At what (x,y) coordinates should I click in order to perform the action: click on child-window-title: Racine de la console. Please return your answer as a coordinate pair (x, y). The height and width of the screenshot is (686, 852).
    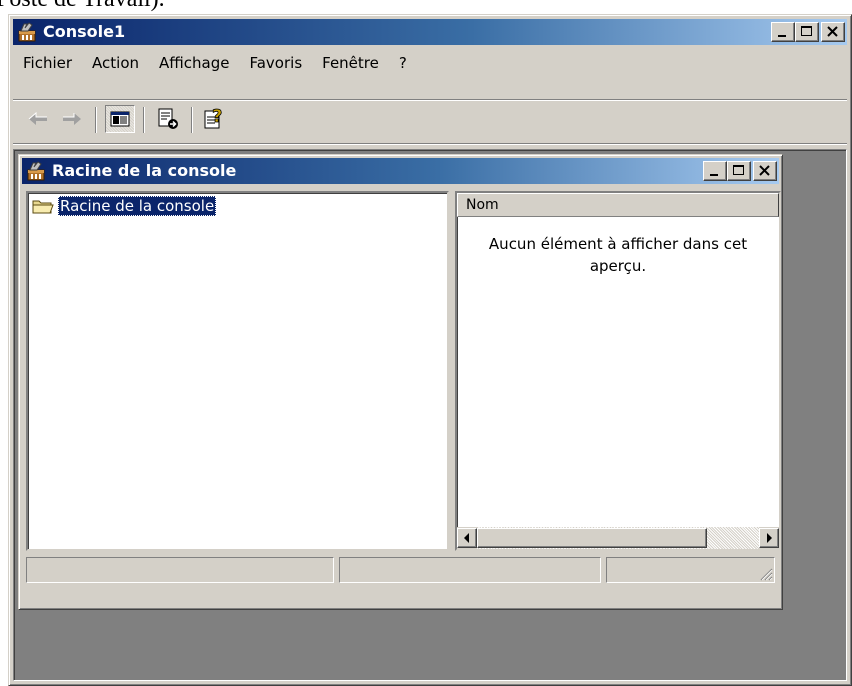
    Looking at the image, I should click on (144, 170).